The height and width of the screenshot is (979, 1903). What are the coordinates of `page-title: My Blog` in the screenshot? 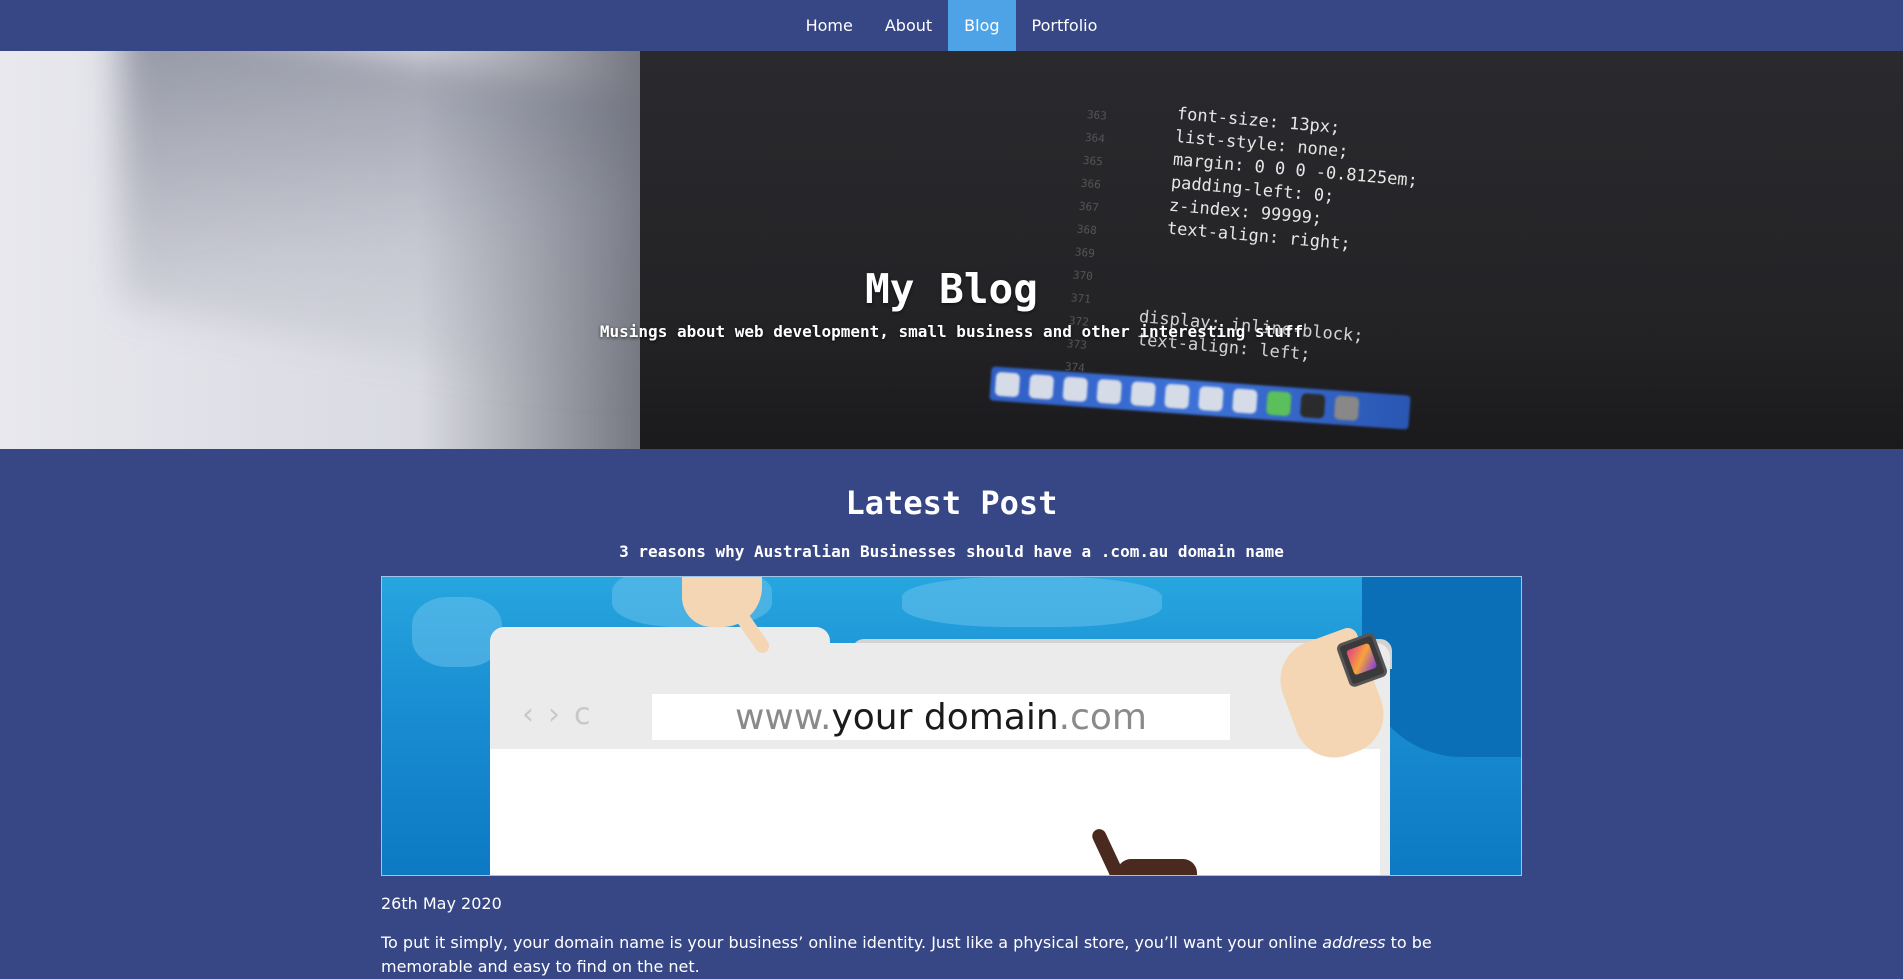 It's located at (951, 289).